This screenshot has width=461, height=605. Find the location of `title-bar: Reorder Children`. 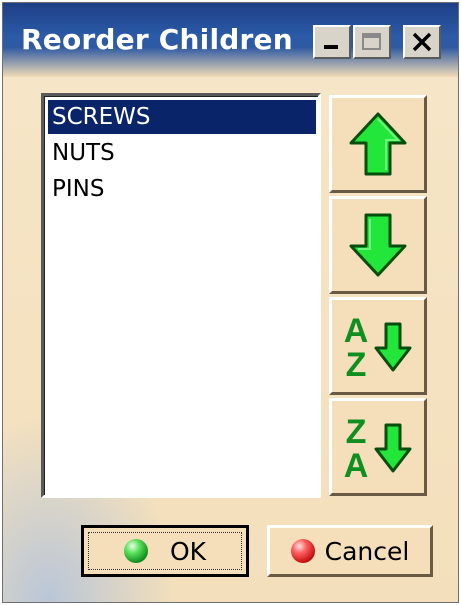

title-bar: Reorder Children is located at coordinates (230, 40).